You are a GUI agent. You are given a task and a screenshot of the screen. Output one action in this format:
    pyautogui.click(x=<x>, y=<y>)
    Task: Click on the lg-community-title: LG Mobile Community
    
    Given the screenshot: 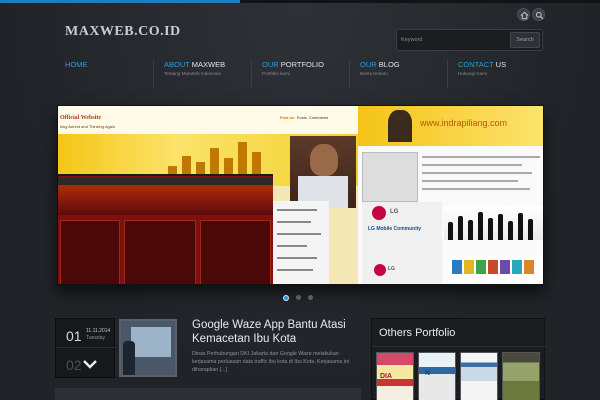 What is the action you would take?
    pyautogui.click(x=395, y=229)
    